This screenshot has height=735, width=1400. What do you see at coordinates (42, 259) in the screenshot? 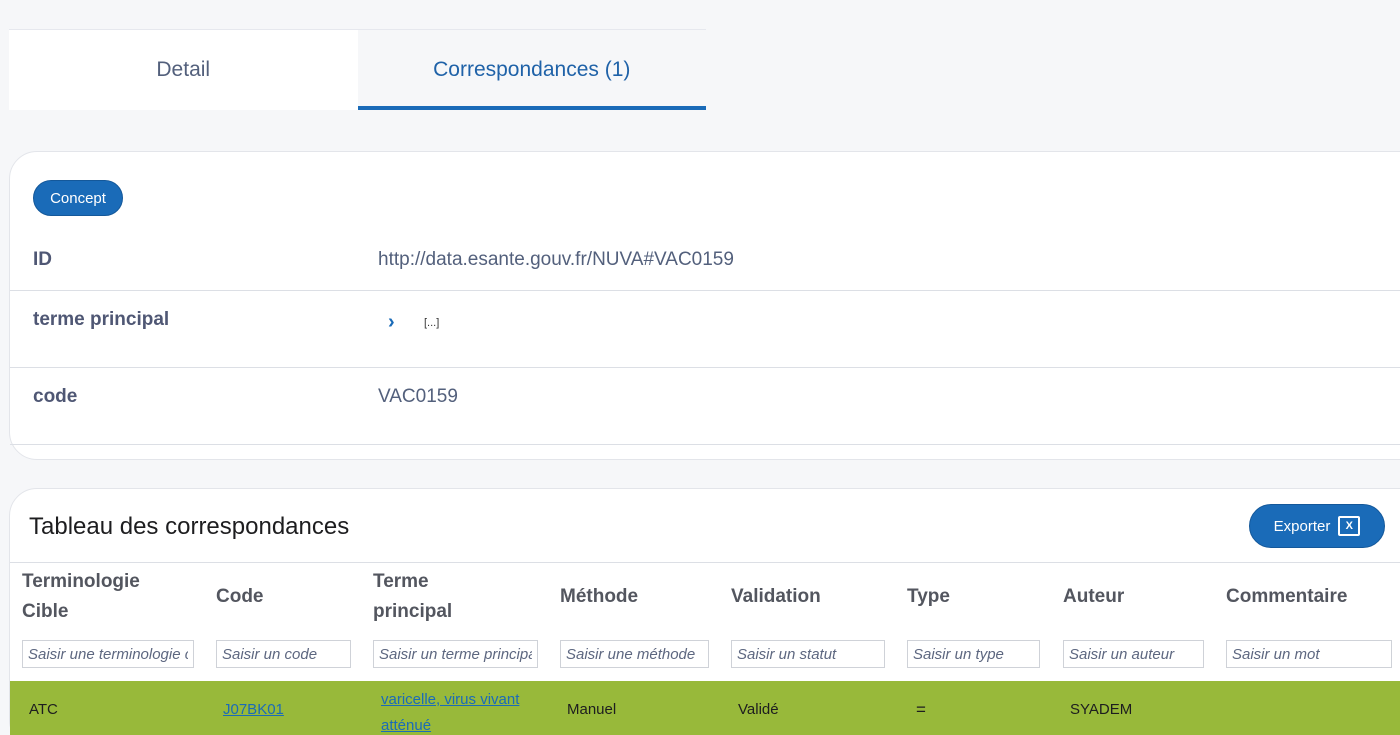
I see `property-label: ID` at bounding box center [42, 259].